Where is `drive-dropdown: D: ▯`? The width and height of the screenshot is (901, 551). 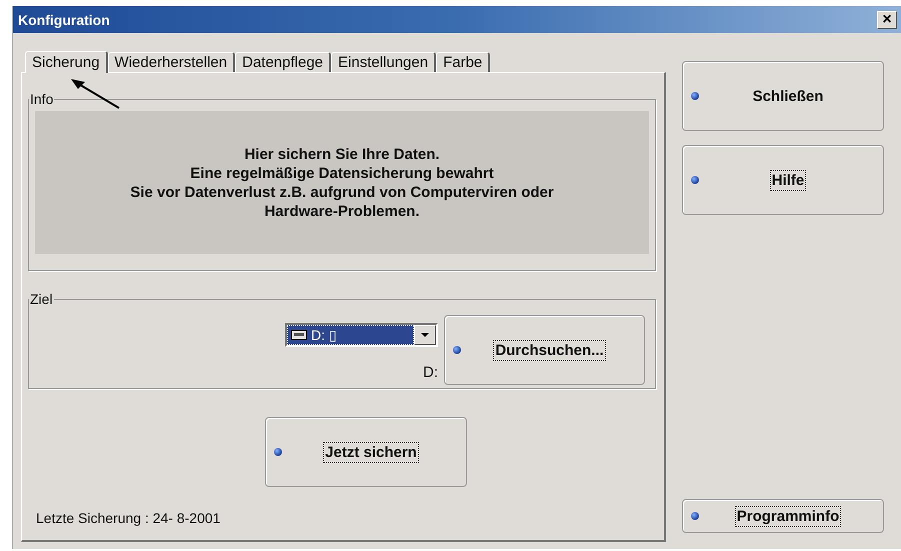
drive-dropdown: D: ▯ is located at coordinates (361, 335).